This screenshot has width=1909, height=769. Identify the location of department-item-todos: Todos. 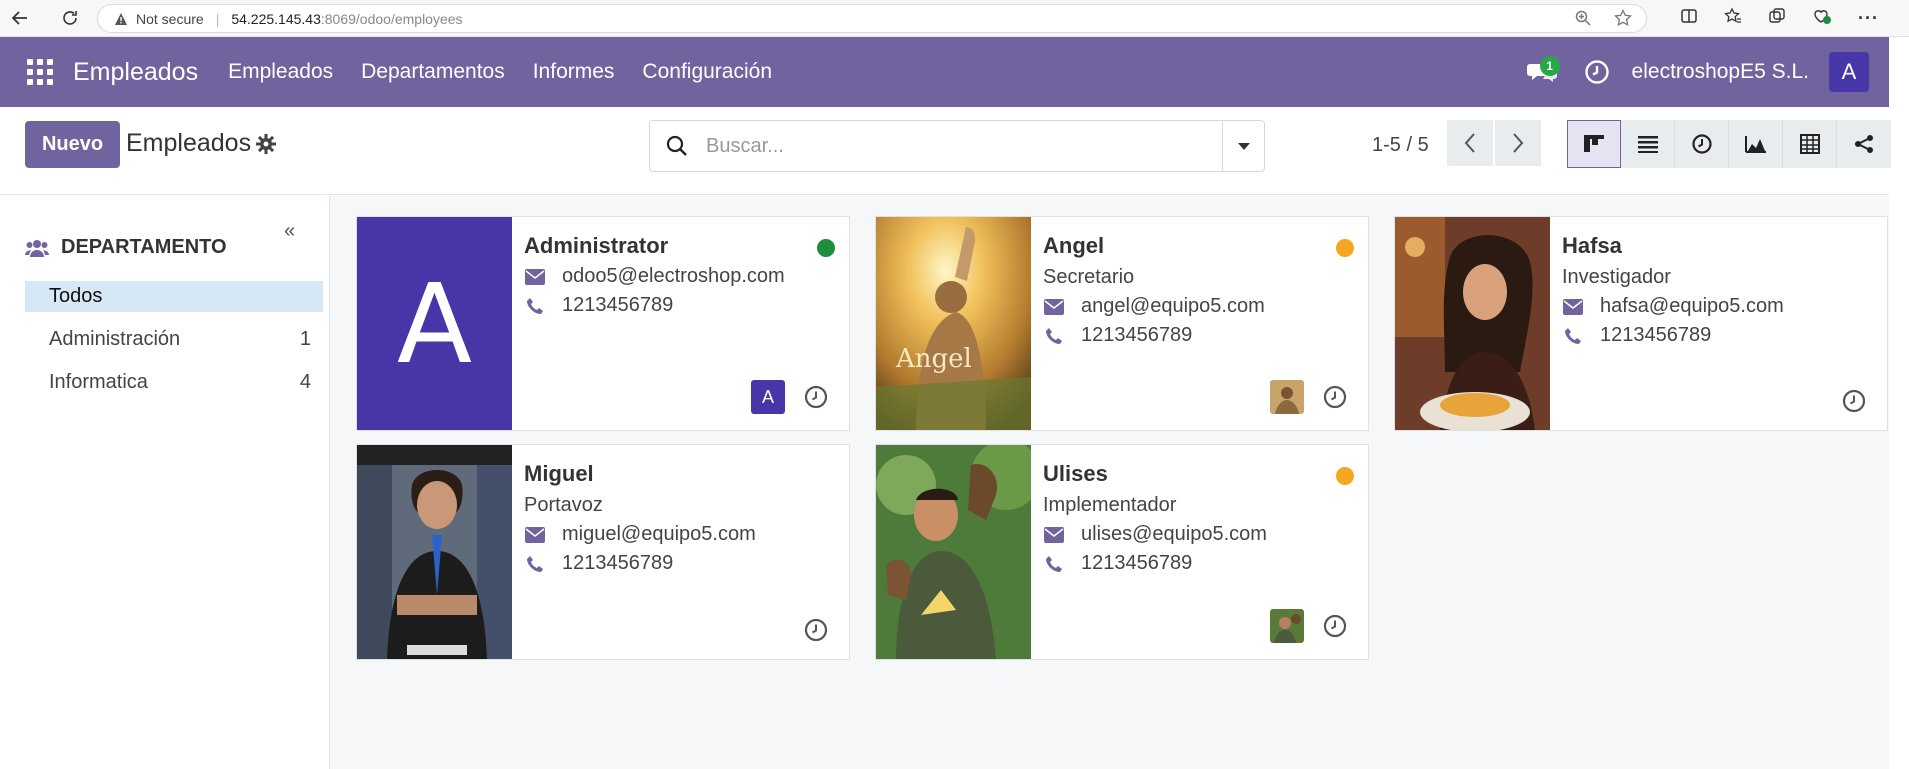
(174, 296).